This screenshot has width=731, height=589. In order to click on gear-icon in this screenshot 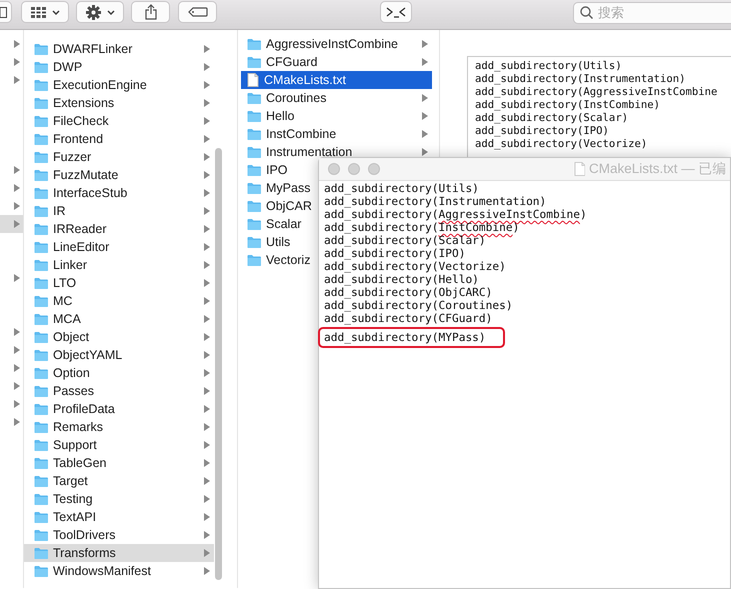, I will do `click(93, 12)`.